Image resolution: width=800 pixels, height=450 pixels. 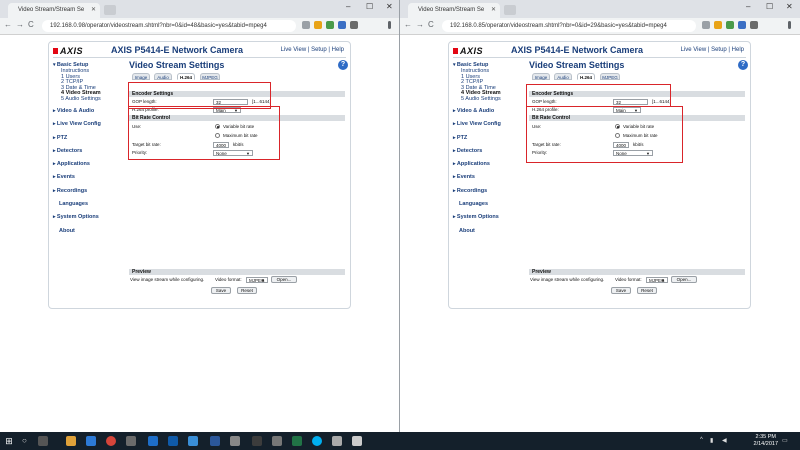 What do you see at coordinates (173, 441) in the screenshot?
I see `outlook-icon` at bounding box center [173, 441].